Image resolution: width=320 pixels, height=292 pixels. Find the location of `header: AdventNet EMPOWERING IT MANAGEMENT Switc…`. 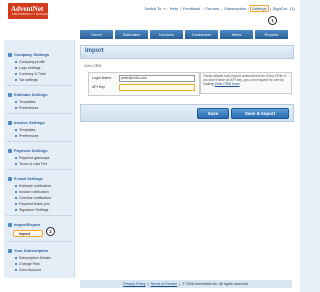

header: AdventNet EMPOWERING IT MANAGEMENT Switc… is located at coordinates (150, 14).